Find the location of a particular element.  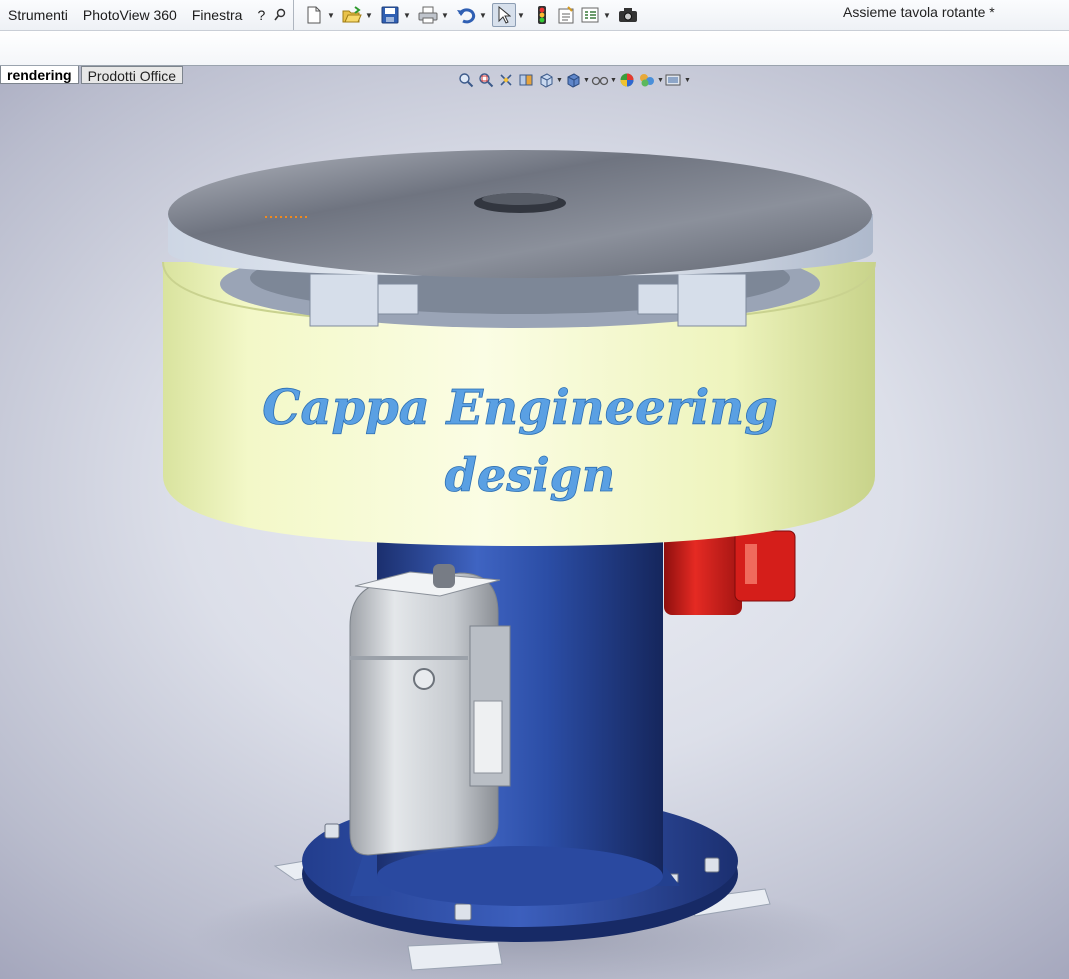

edit-appearance-icon is located at coordinates (627, 80).